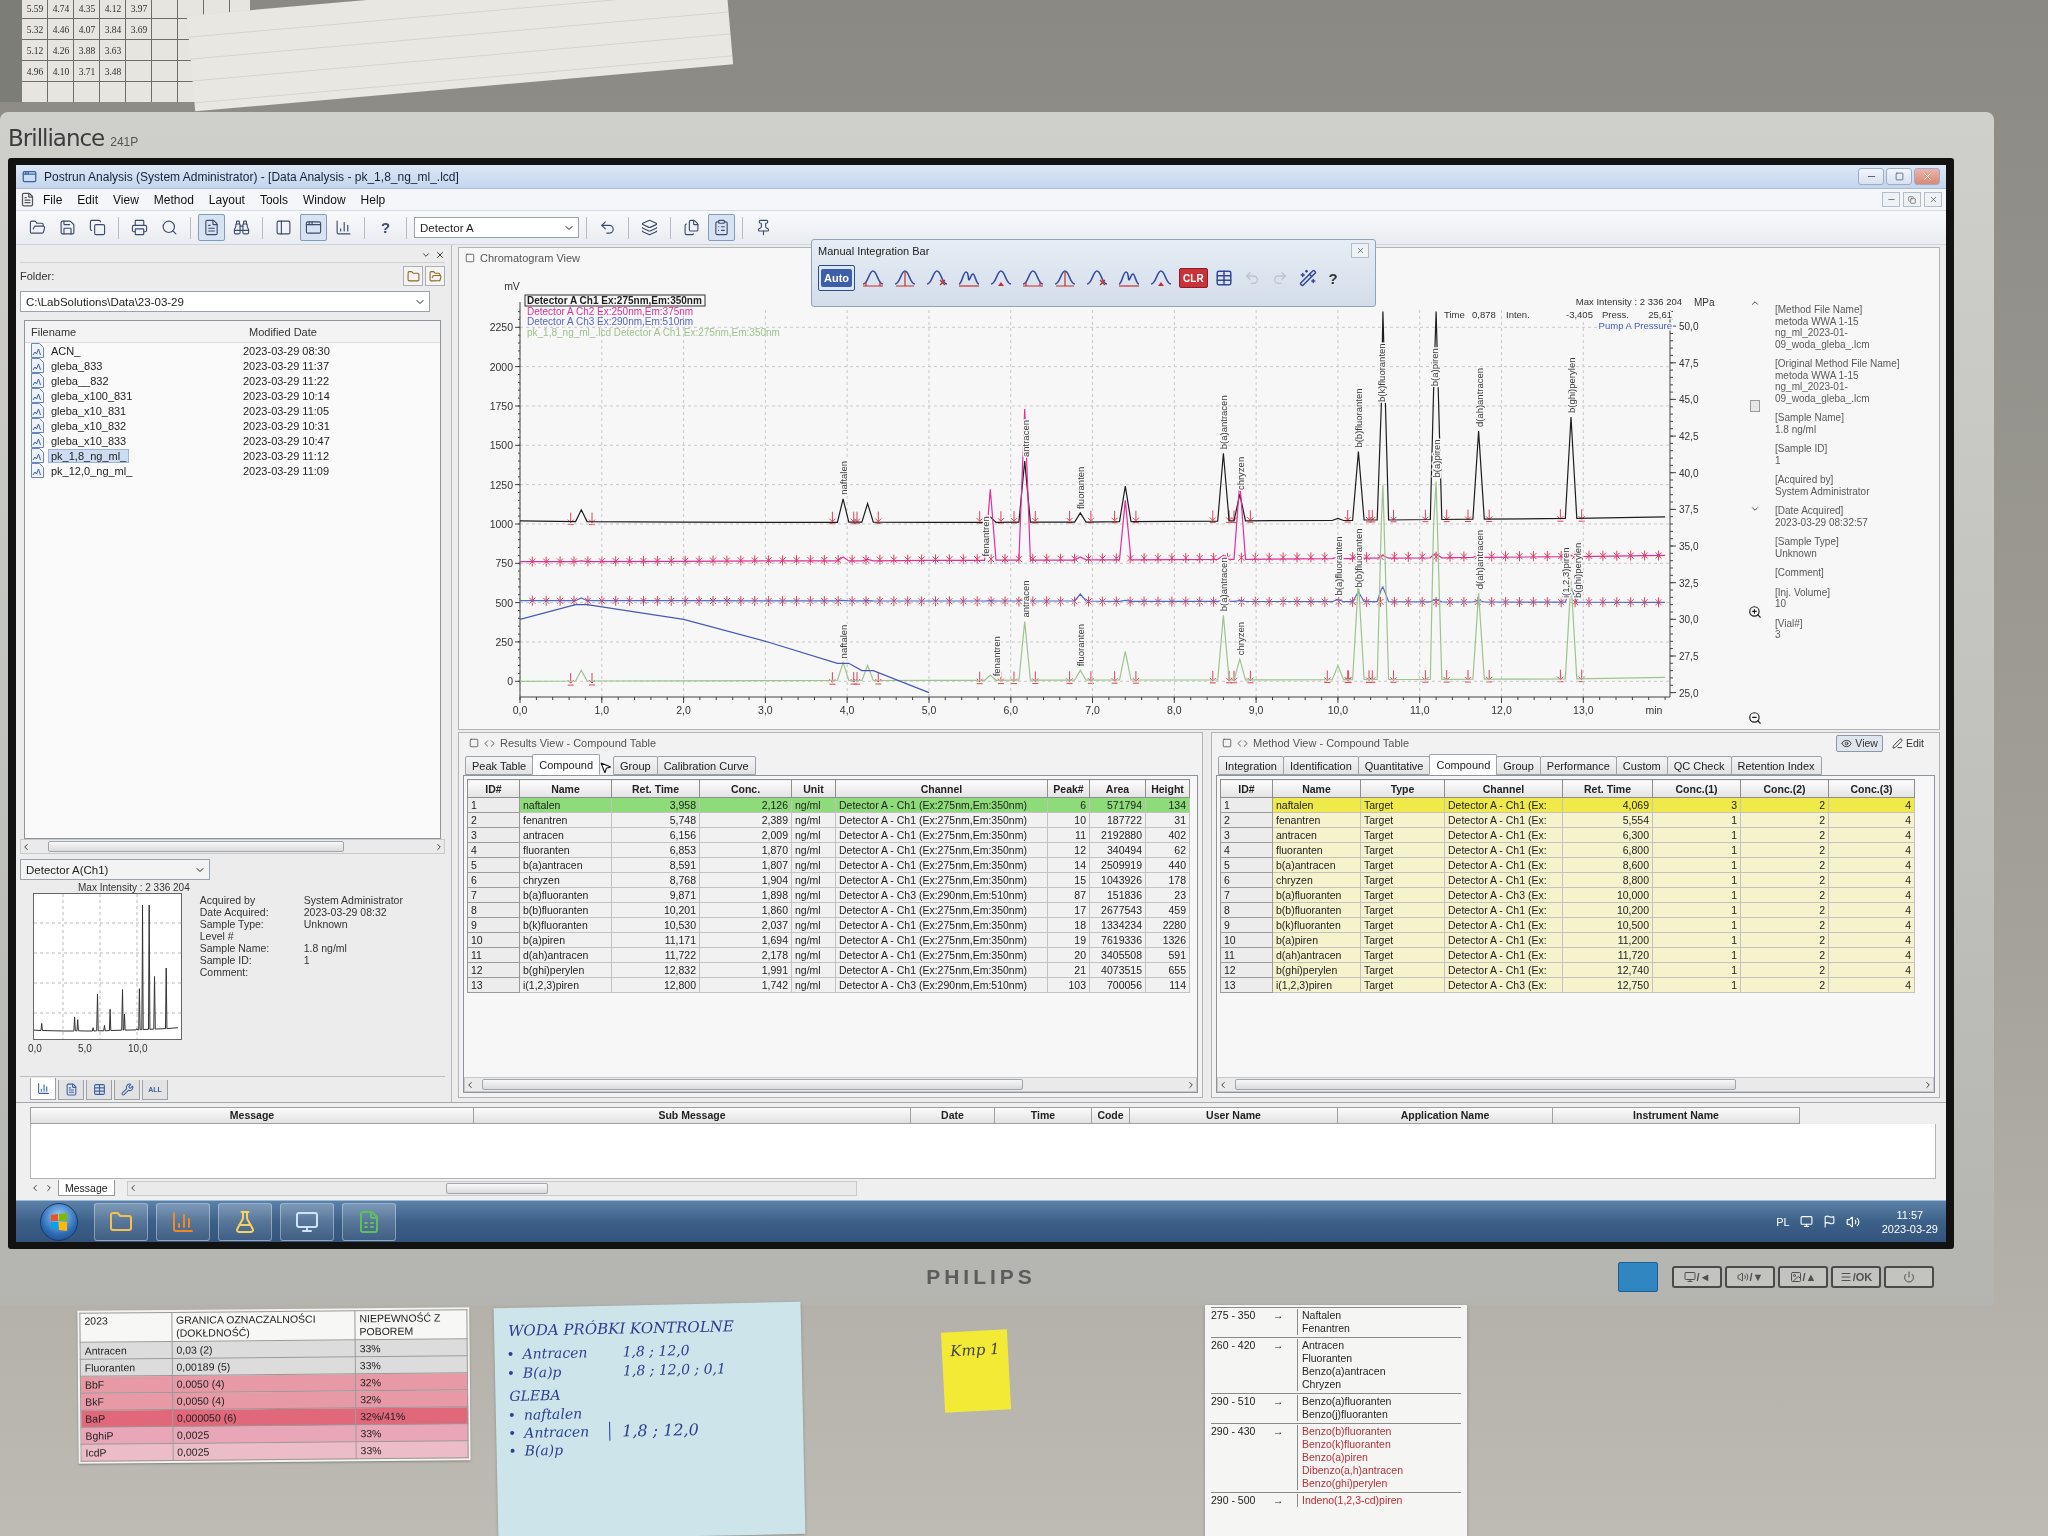 The height and width of the screenshot is (1536, 2048). What do you see at coordinates (1110, 1115) in the screenshot?
I see `column-header: Code` at bounding box center [1110, 1115].